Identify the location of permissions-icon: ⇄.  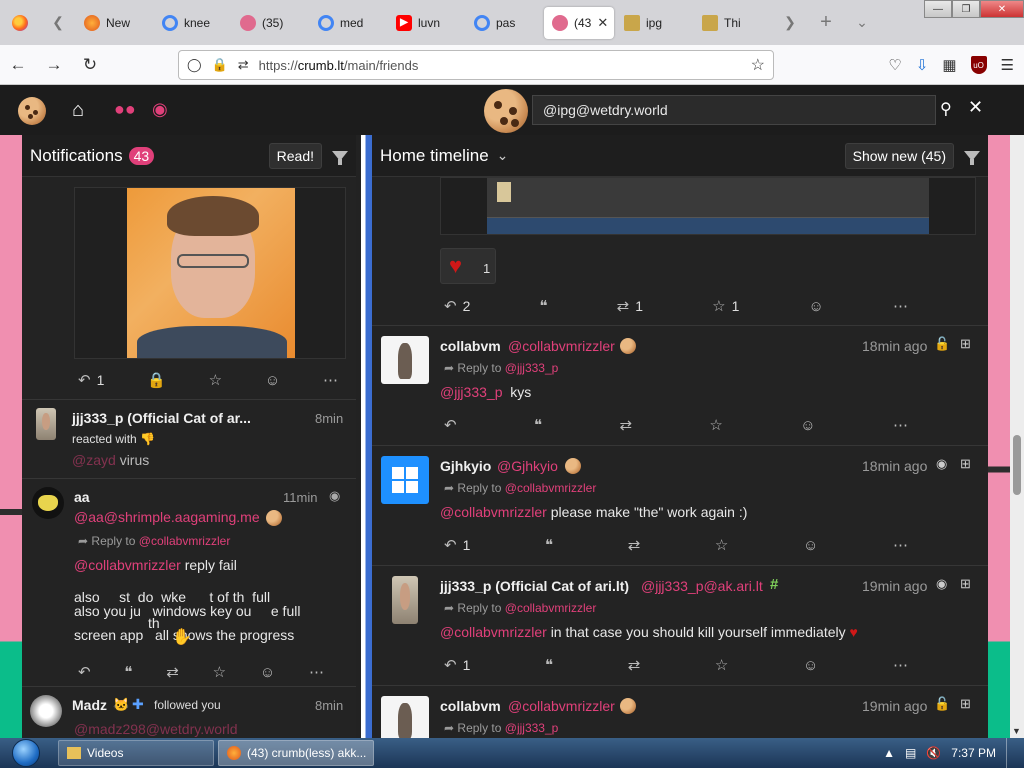
(243, 65).